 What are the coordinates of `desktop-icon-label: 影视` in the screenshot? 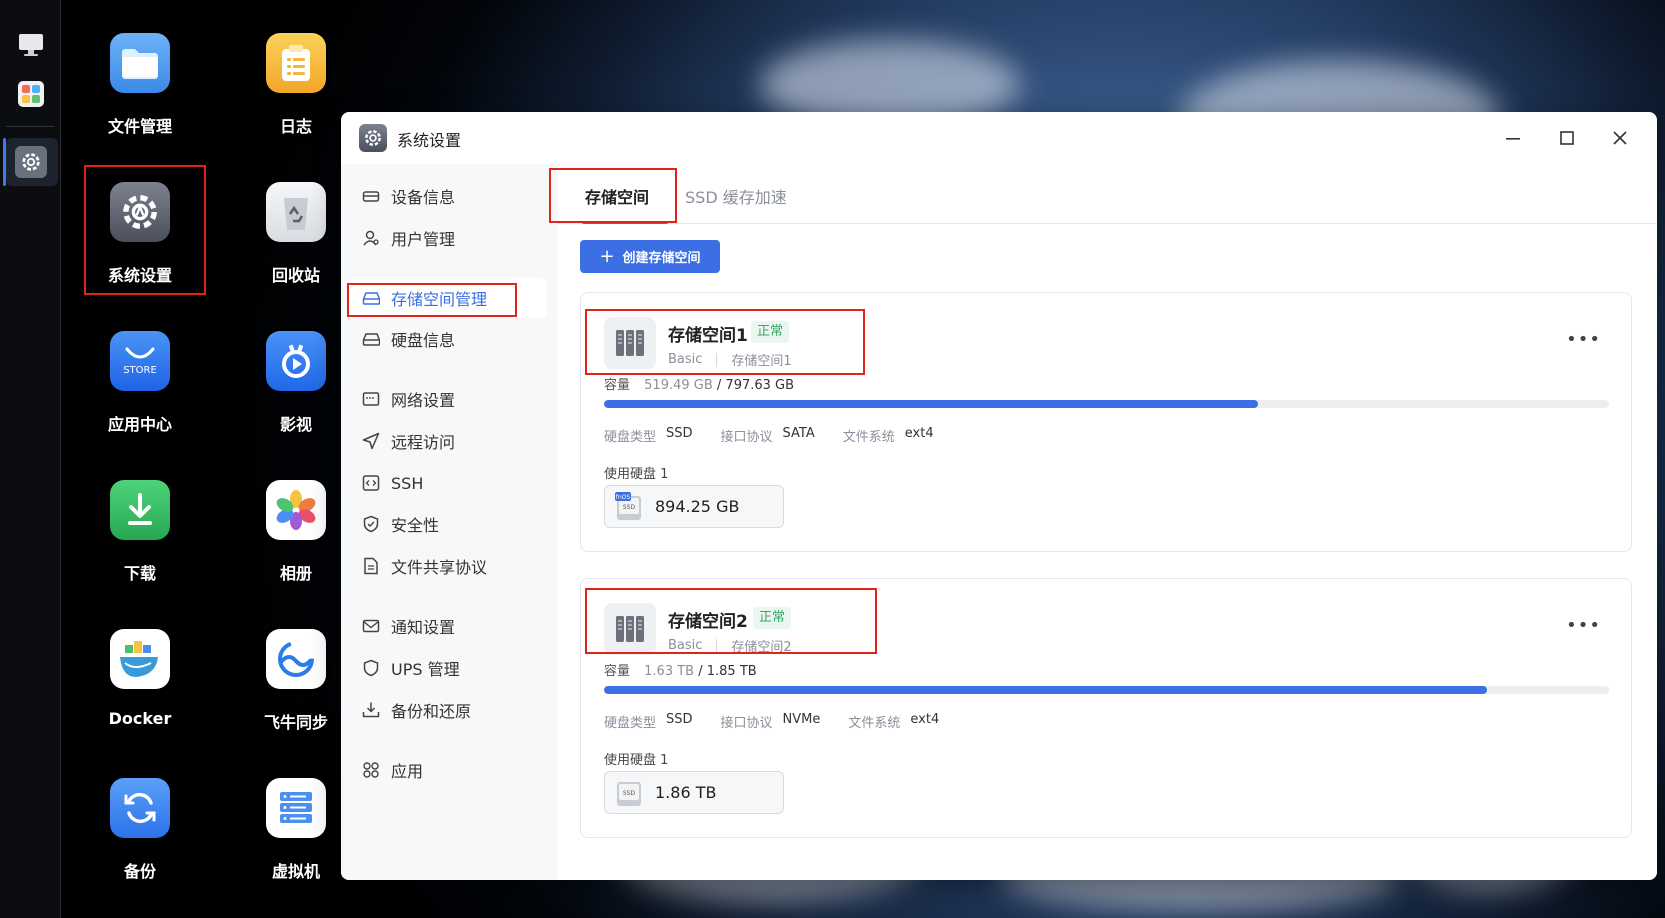 It's located at (295, 424).